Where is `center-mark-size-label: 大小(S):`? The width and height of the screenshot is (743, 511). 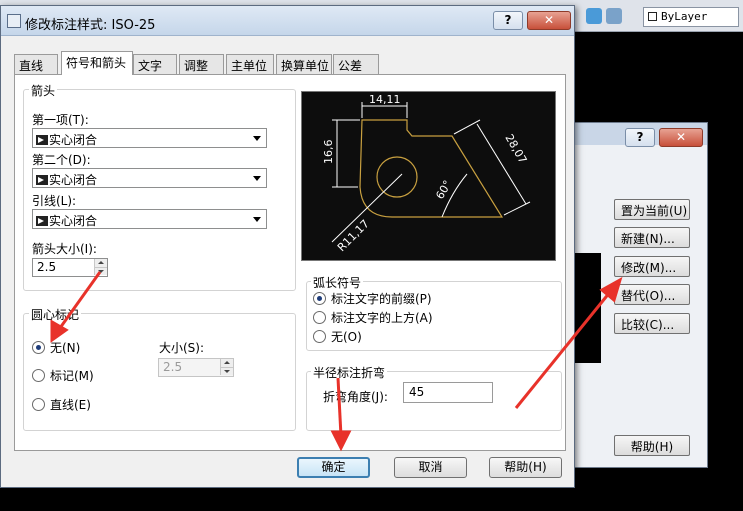
center-mark-size-label: 大小(S): is located at coordinates (182, 348).